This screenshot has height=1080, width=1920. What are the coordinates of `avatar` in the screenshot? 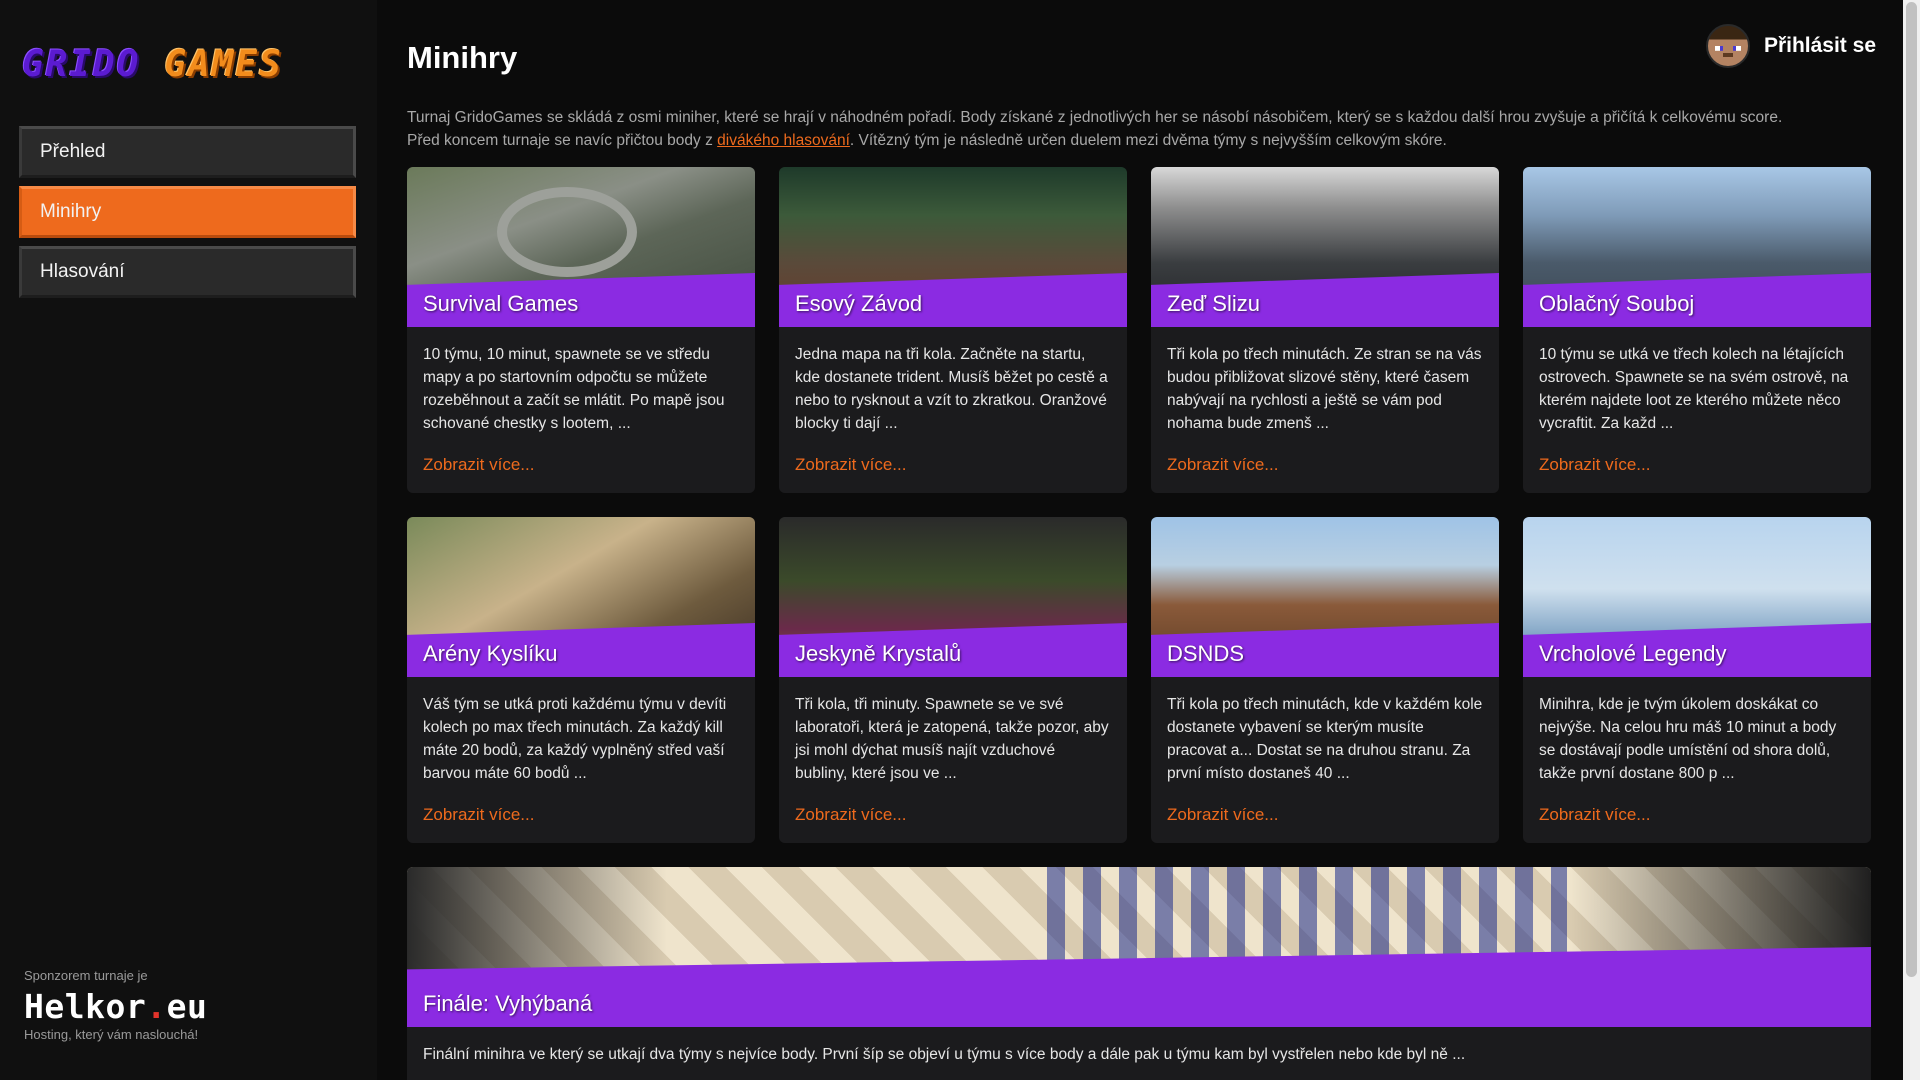 It's located at (1727, 46).